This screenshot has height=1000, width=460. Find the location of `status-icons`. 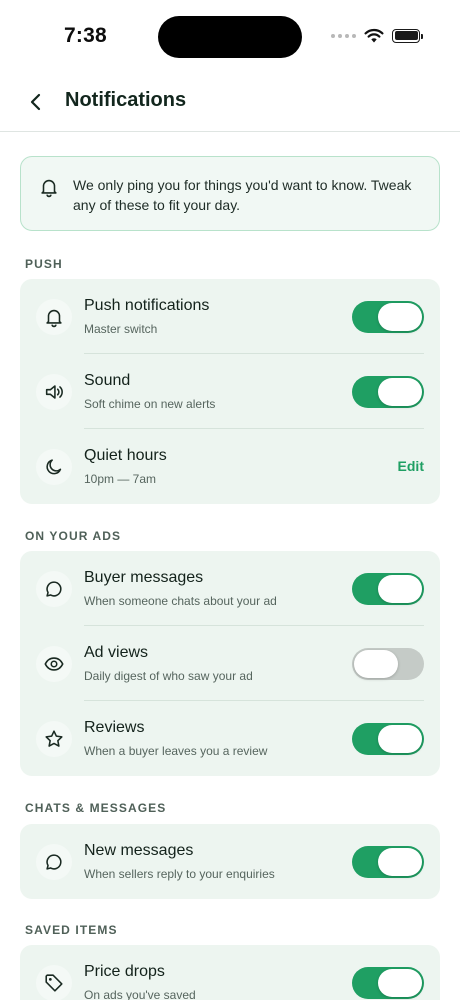

status-icons is located at coordinates (377, 35).